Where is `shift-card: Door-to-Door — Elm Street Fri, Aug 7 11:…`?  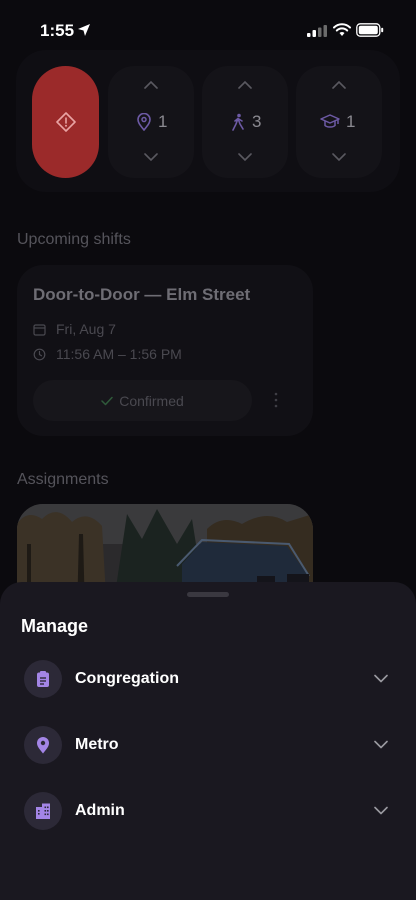 shift-card: Door-to-Door — Elm Street Fri, Aug 7 11:… is located at coordinates (165, 350).